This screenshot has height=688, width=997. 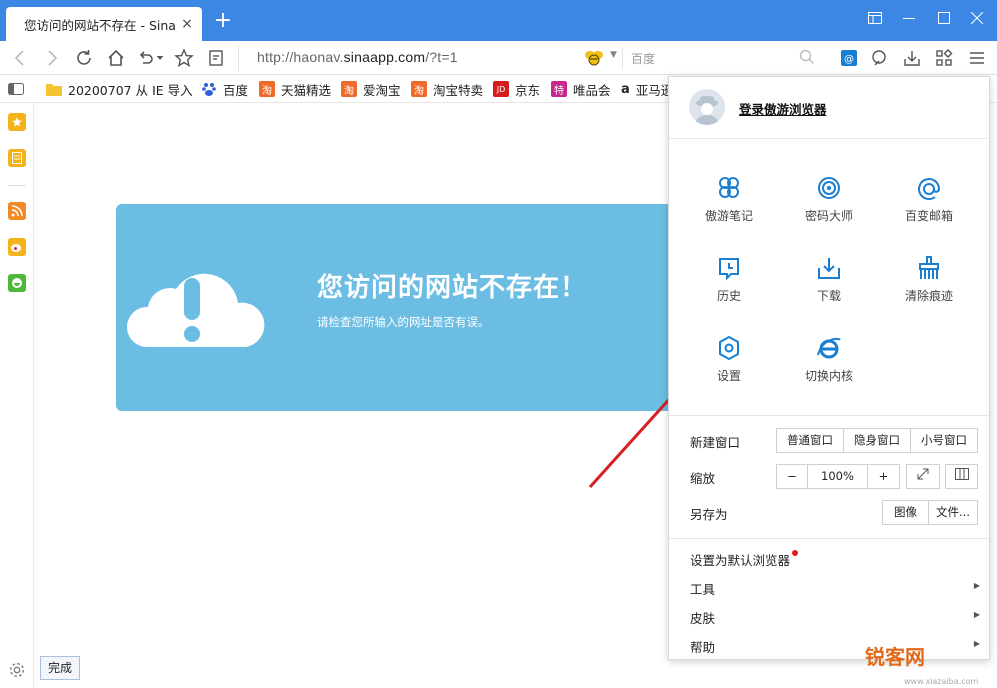 I want to click on tab-title: 您访问的网站不存在 - Sina A, so click(x=102, y=25).